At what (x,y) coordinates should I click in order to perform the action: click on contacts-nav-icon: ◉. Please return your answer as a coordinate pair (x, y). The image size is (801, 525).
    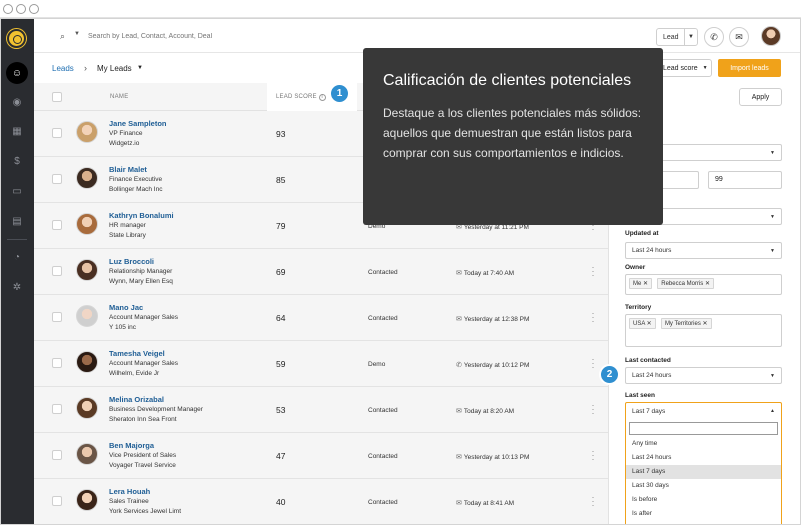
    Looking at the image, I should click on (17, 102).